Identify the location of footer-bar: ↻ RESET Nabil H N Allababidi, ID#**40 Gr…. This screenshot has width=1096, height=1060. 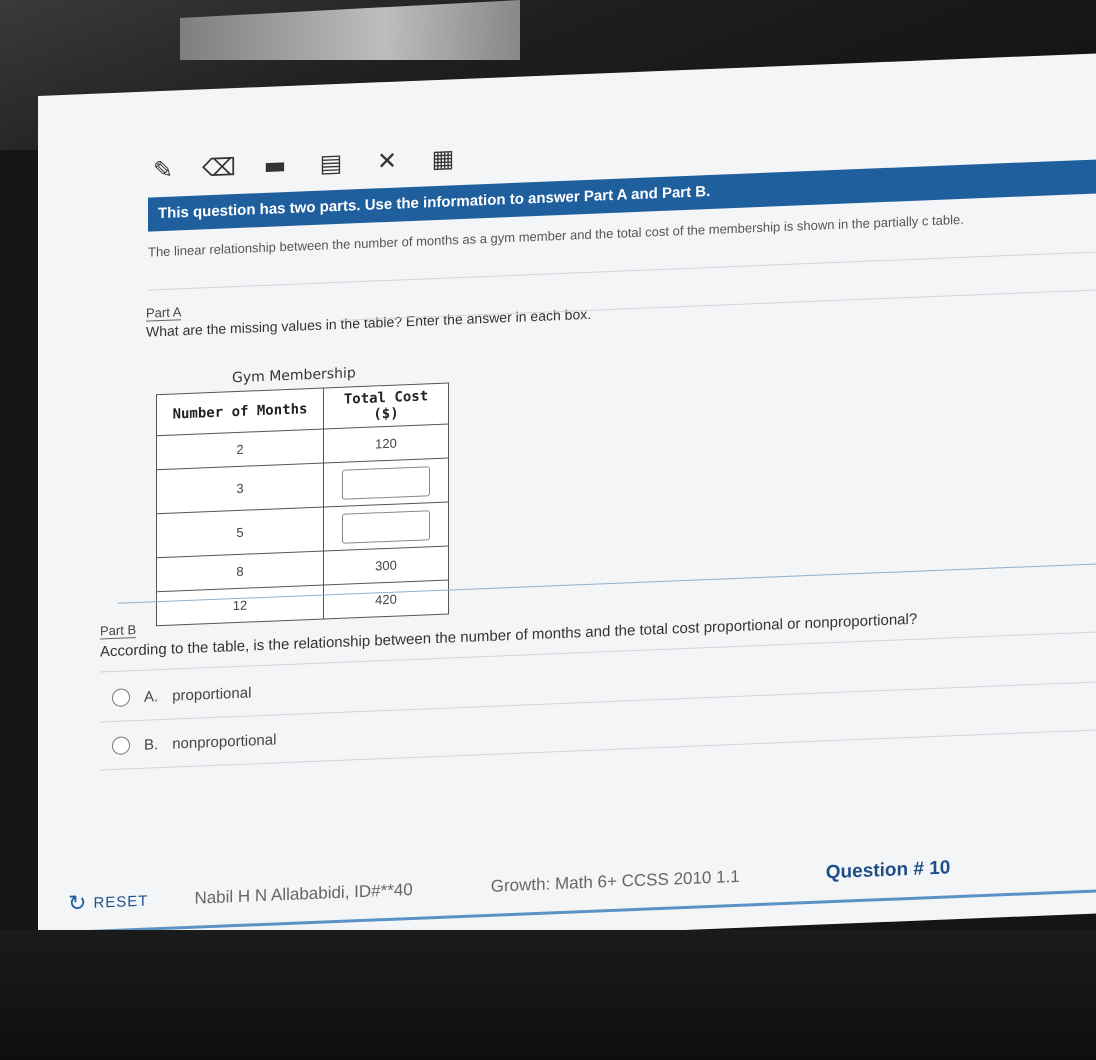
(582, 882).